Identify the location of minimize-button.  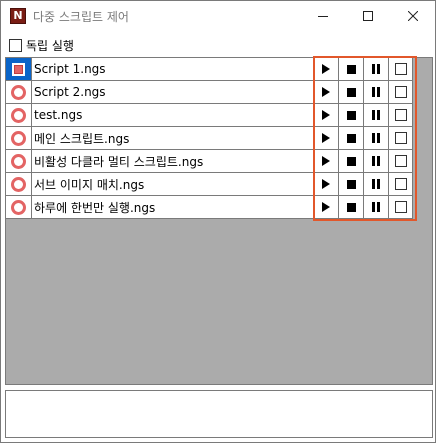
(322, 16).